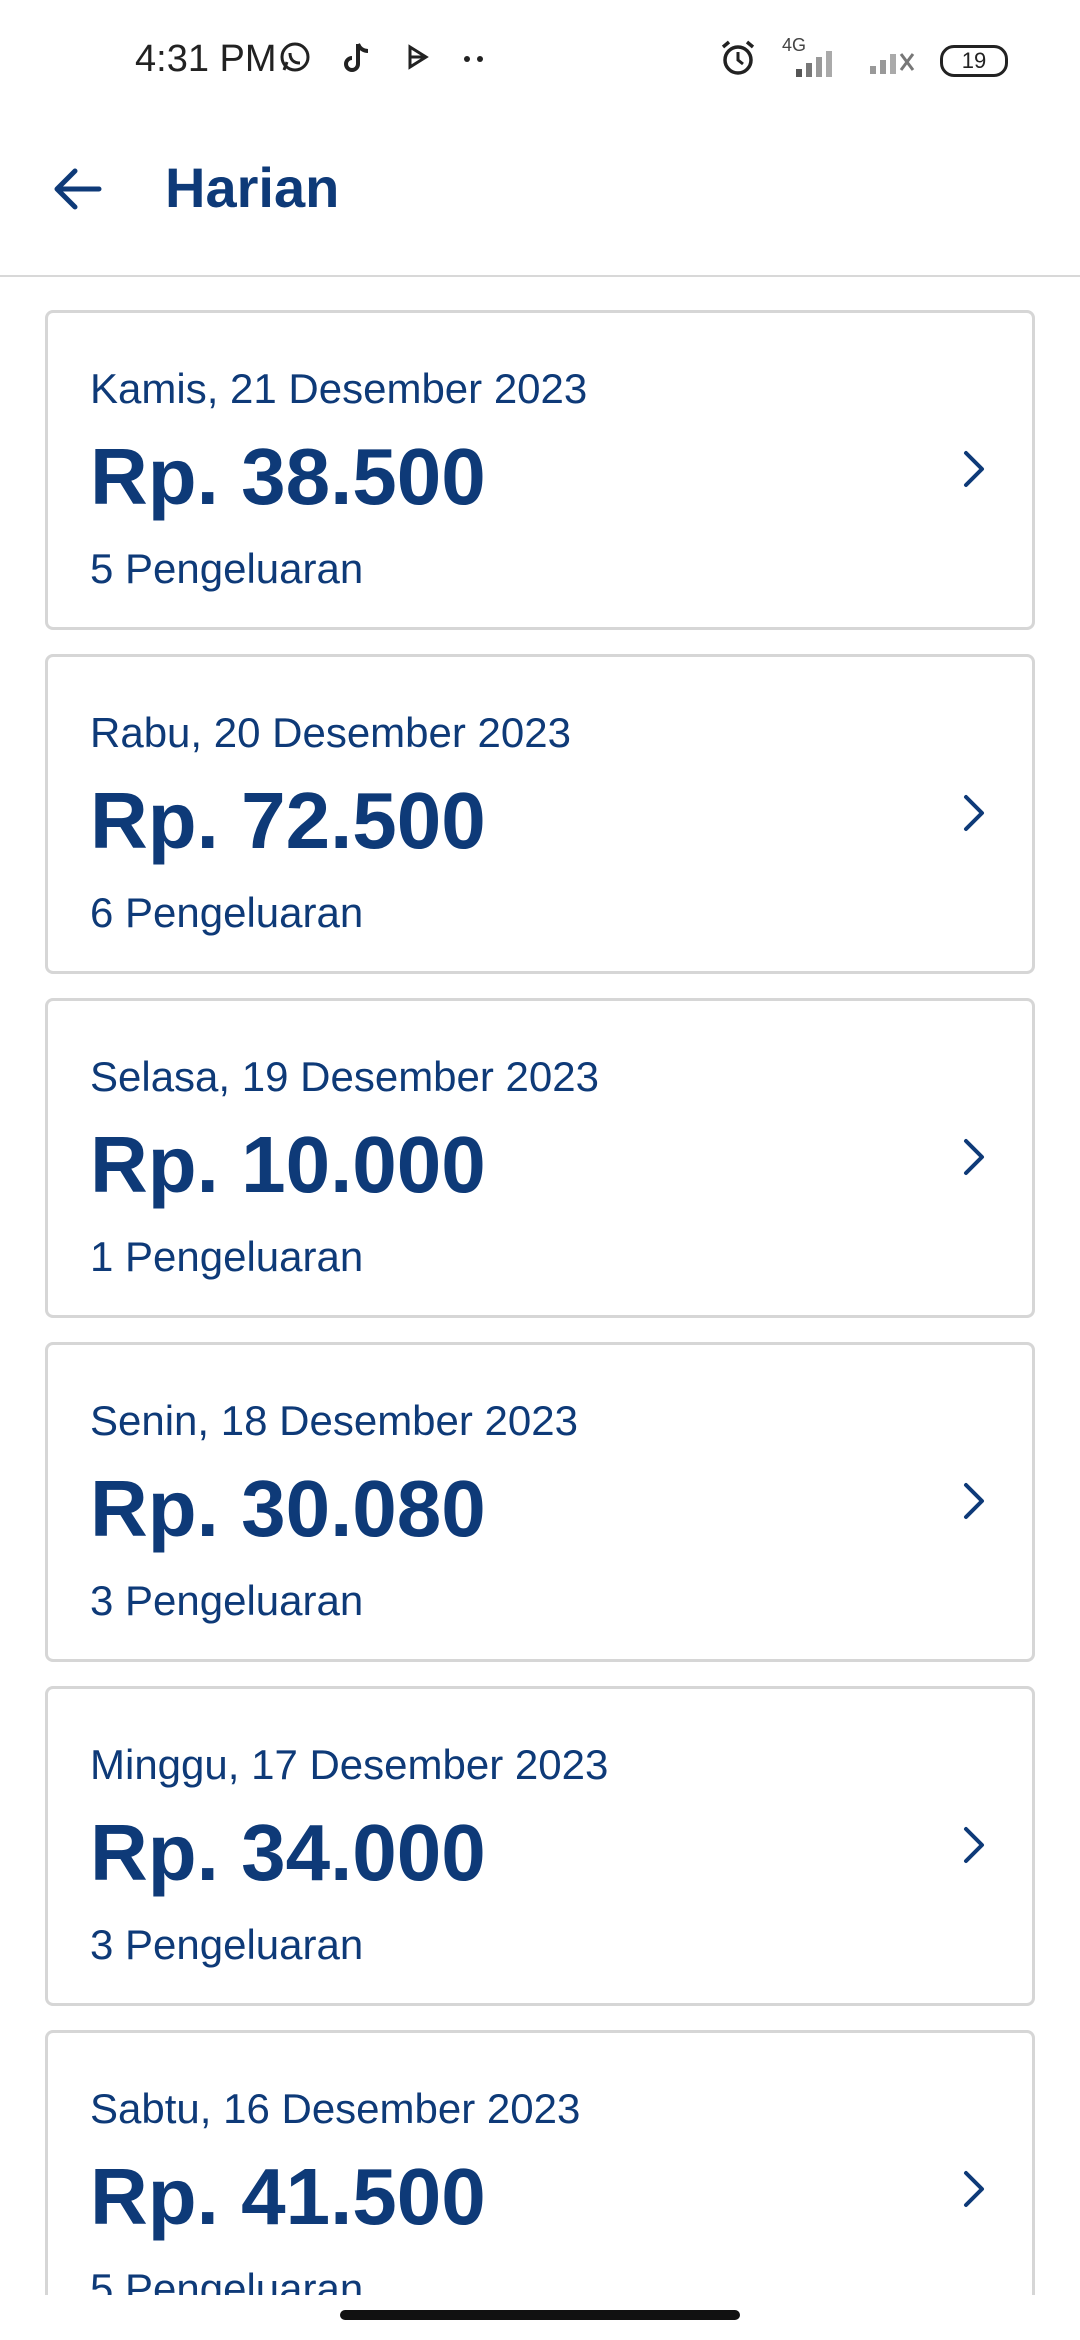 Image resolution: width=1080 pixels, height=2340 pixels. I want to click on card-date: Selasa, 19 Desember 2023, so click(344, 1076).